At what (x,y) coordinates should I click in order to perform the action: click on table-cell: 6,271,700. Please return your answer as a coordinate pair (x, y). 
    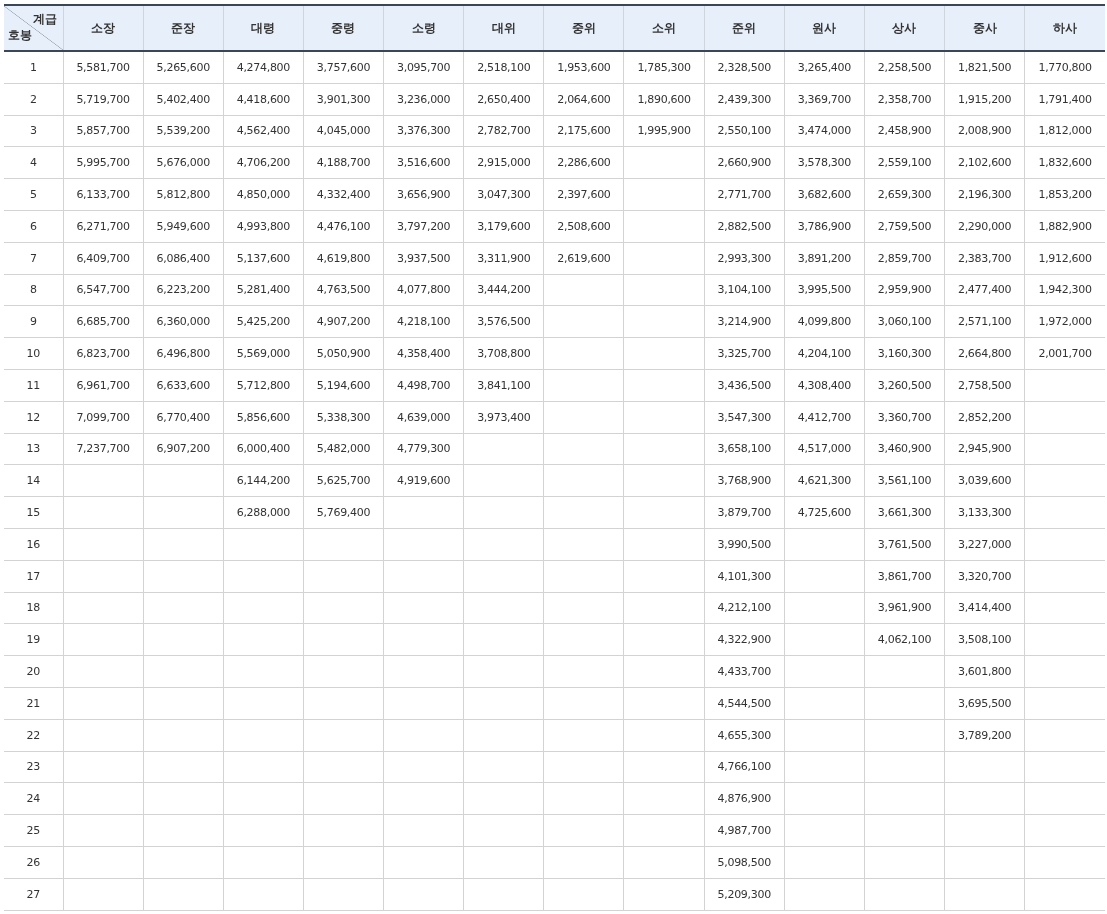
    Looking at the image, I should click on (103, 226).